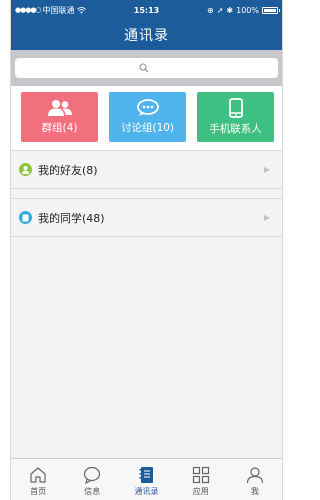 The image size is (320, 500). What do you see at coordinates (230, 10) in the screenshot?
I see `bluetooth-icon: ✱` at bounding box center [230, 10].